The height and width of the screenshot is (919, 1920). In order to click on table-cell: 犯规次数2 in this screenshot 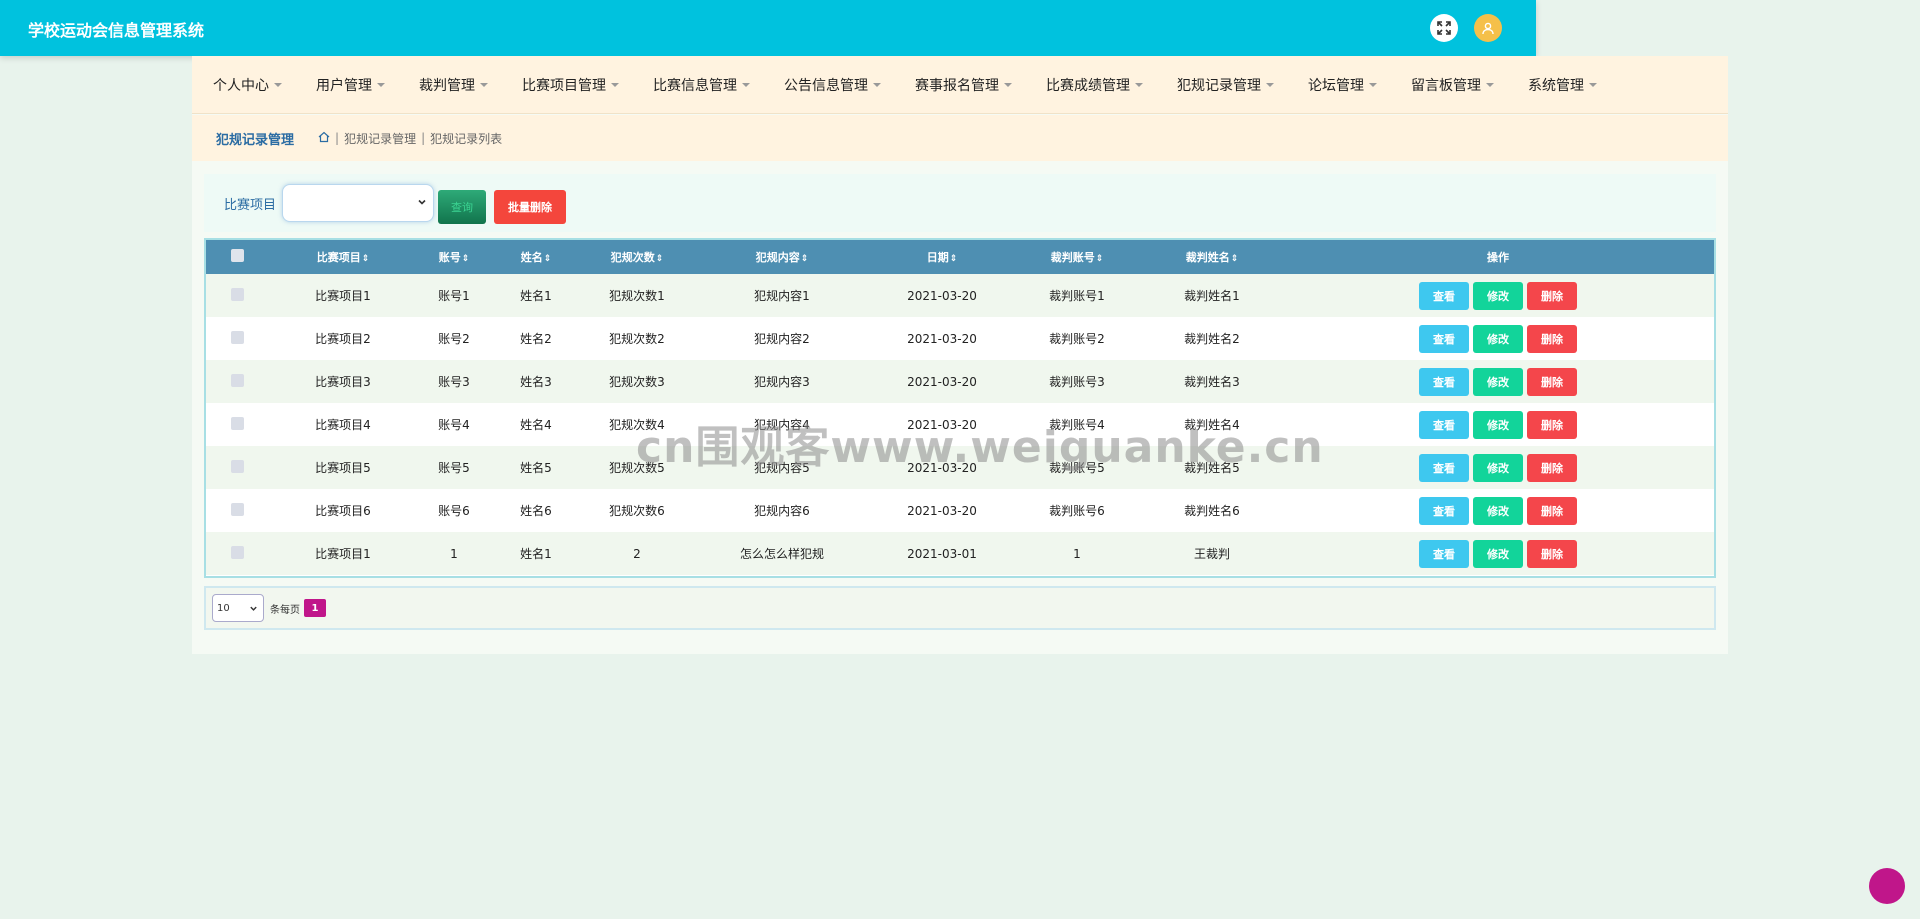, I will do `click(637, 339)`.